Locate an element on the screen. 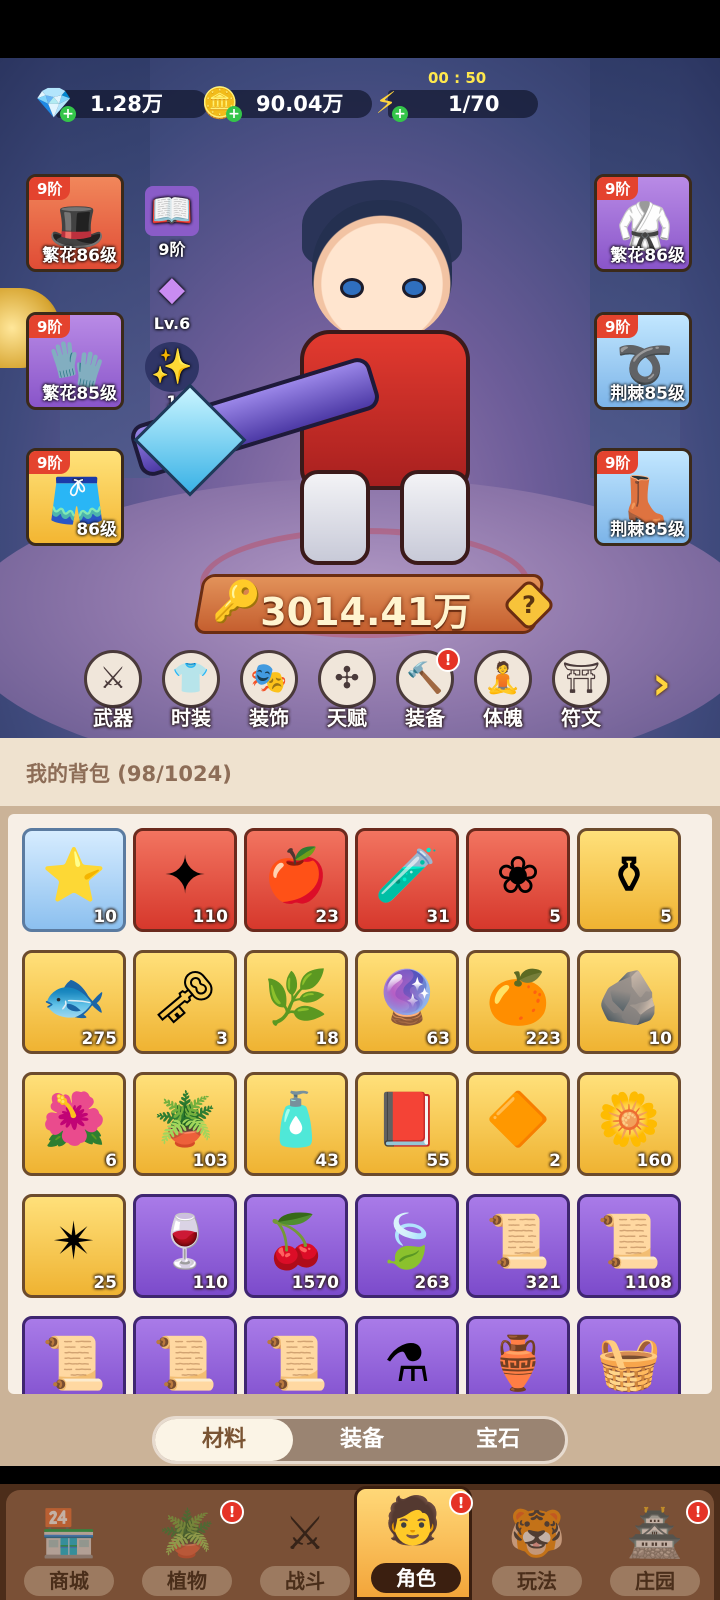 Image resolution: width=720 pixels, height=1600 pixels. bag-item: ⭐ 10 is located at coordinates (74, 880).